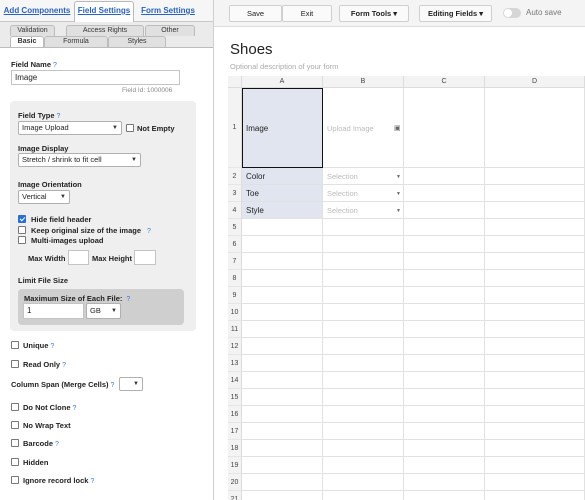 The height and width of the screenshot is (500, 585). What do you see at coordinates (235, 227) in the screenshot?
I see `row-header: 5` at bounding box center [235, 227].